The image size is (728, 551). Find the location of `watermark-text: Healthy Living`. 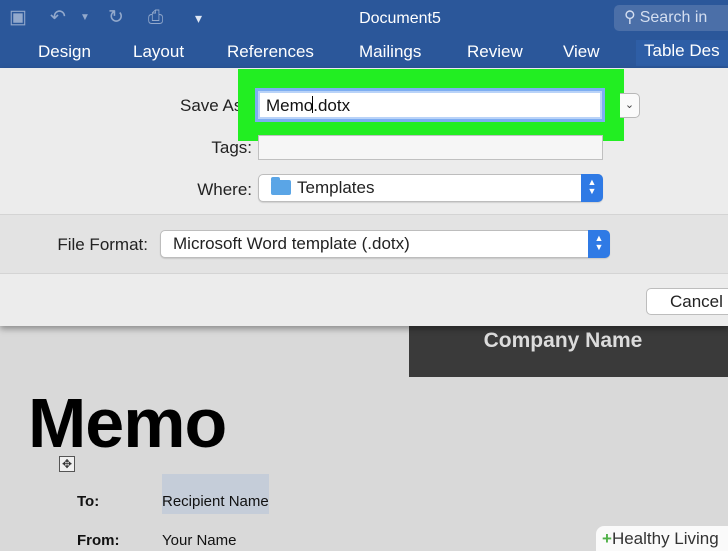

watermark-text: Healthy Living is located at coordinates (665, 538).